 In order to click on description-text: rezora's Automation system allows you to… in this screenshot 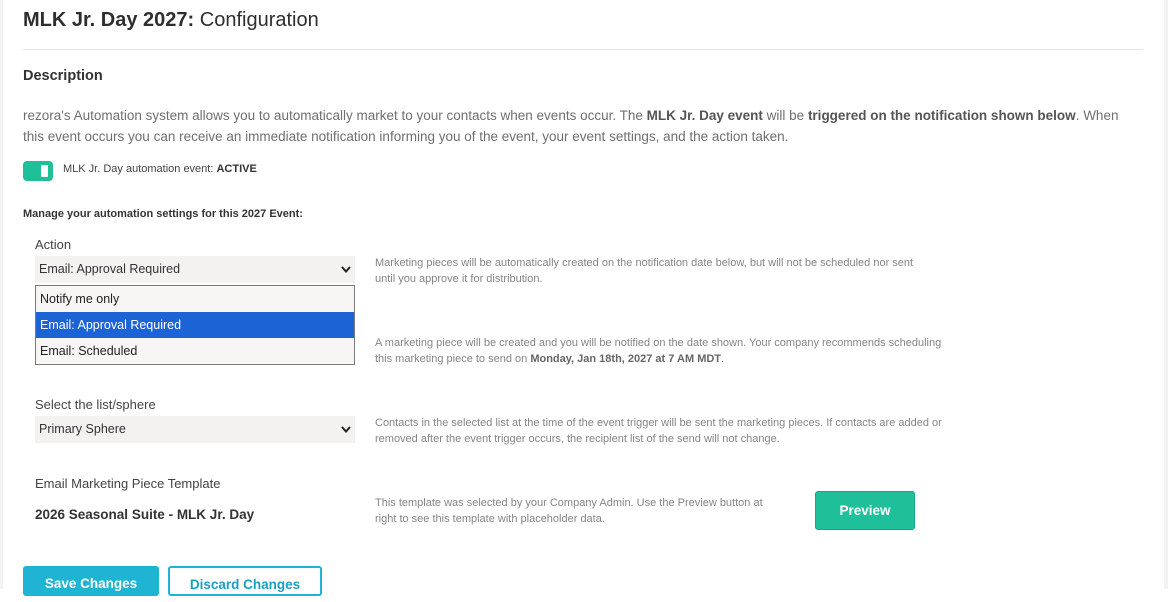, I will do `click(583, 126)`.